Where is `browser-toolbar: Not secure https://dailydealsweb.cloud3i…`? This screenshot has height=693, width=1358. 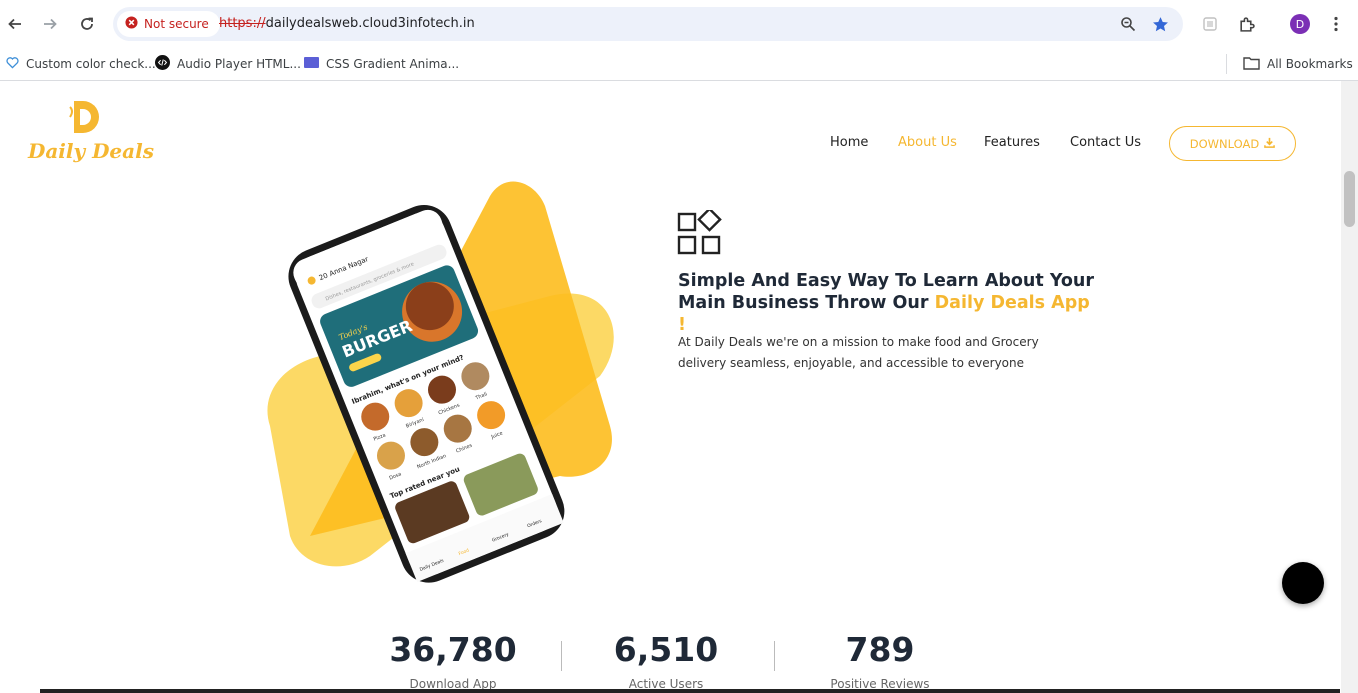 browser-toolbar: Not secure https://dailydealsweb.cloud3i… is located at coordinates (679, 24).